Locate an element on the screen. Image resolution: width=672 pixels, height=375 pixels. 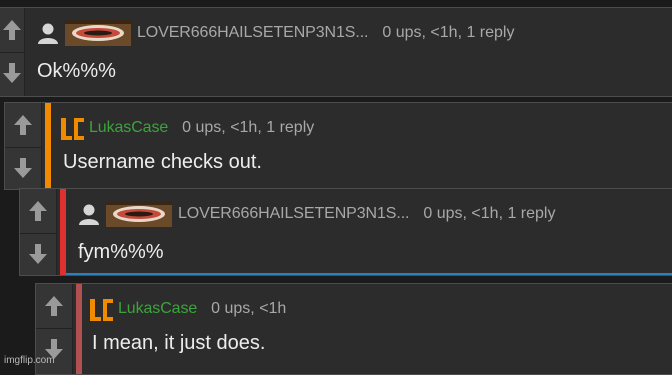
comment-body: fym%%% is located at coordinates (121, 252).